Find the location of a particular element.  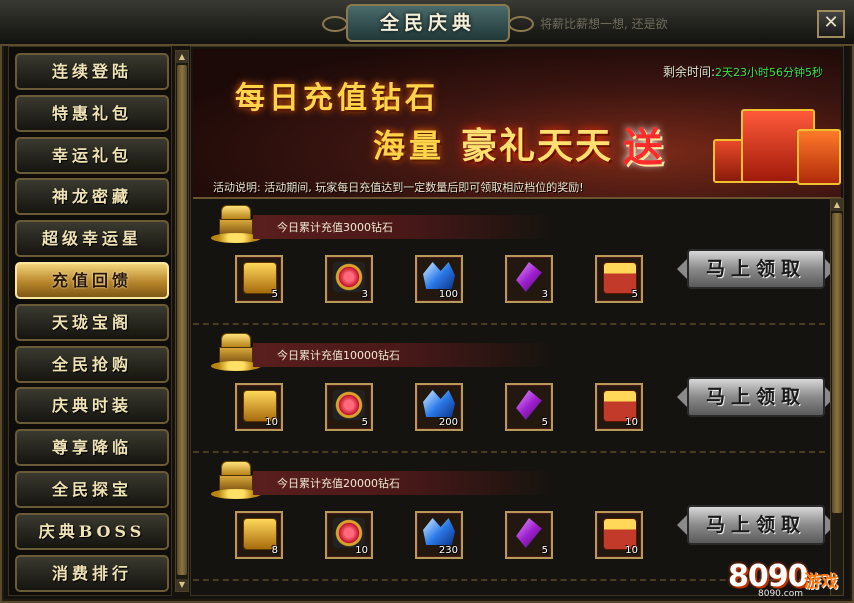

remaining-time: 剩余时间:2天23小时56分钟5秒 is located at coordinates (743, 71).